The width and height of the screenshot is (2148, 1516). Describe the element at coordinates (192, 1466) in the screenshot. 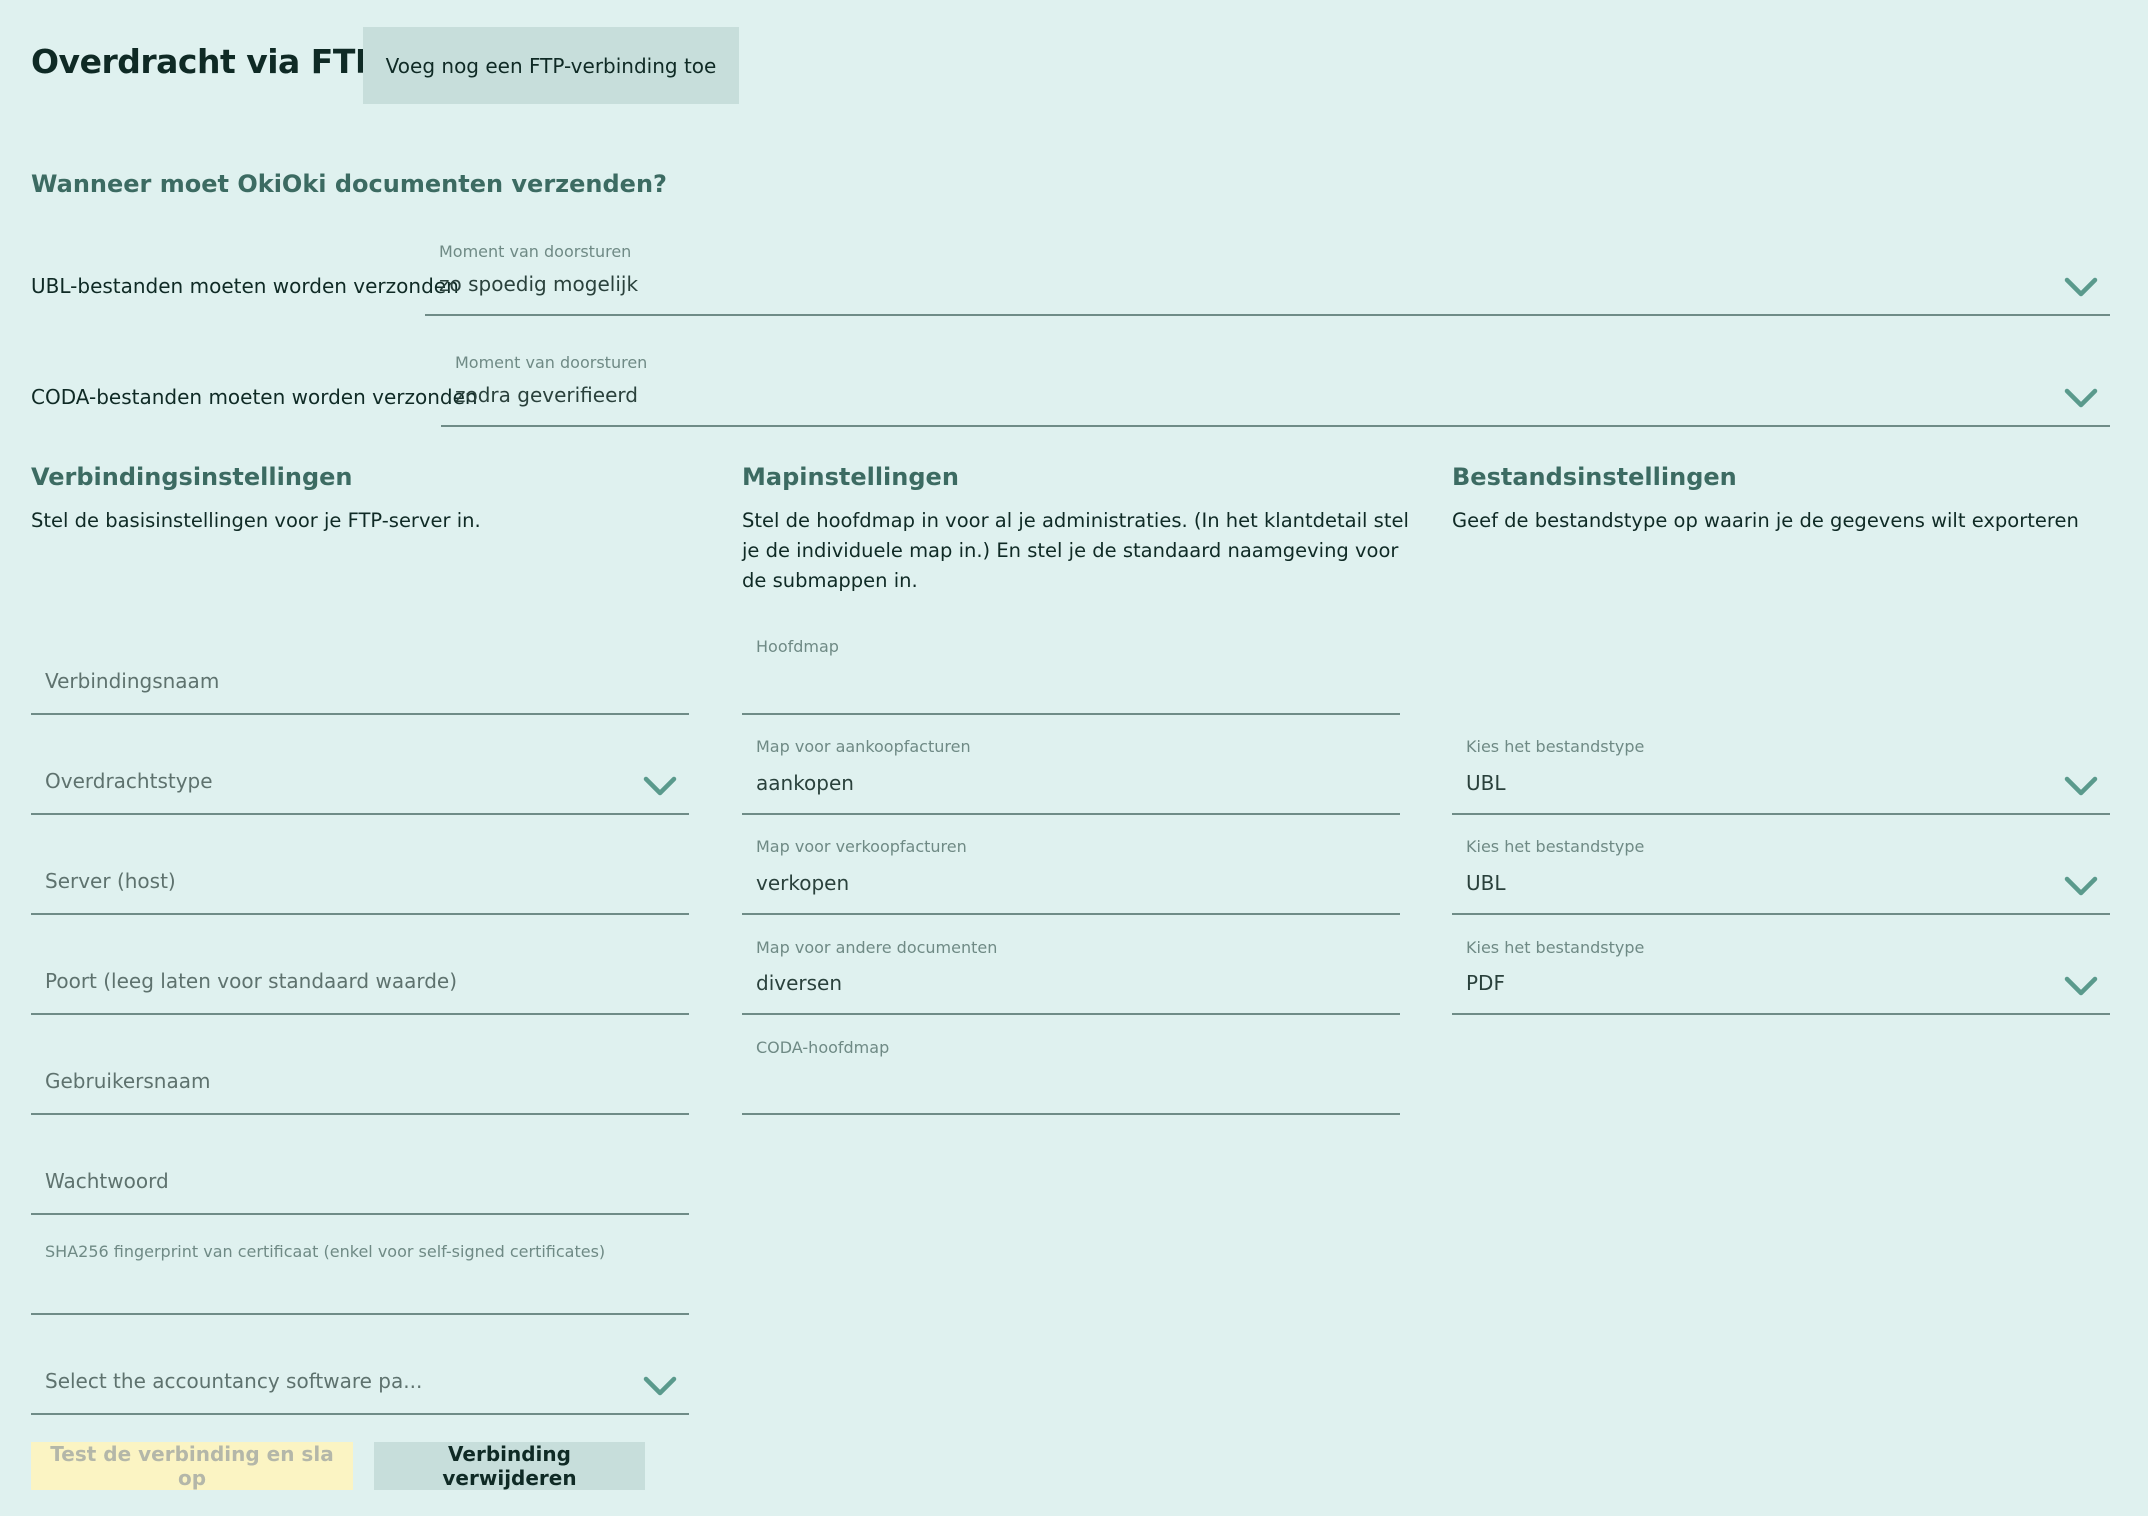

I see `test-and-save-button: Test de verbinding en sla op` at that location.